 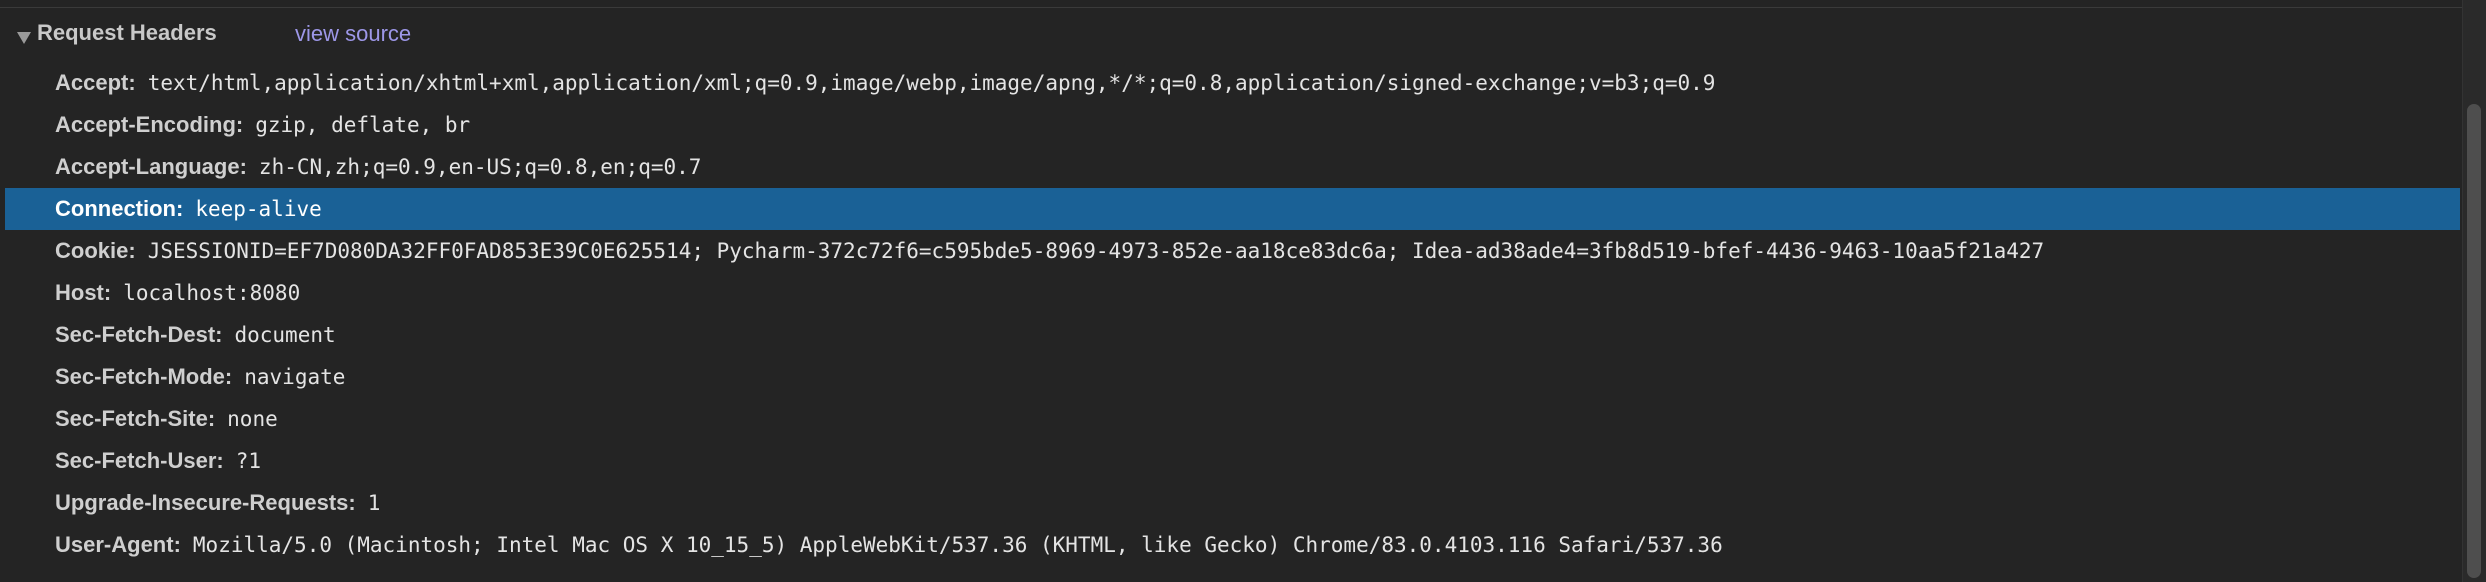 I want to click on header-row: Sec-Fetch-Site none, so click(x=1232, y=419).